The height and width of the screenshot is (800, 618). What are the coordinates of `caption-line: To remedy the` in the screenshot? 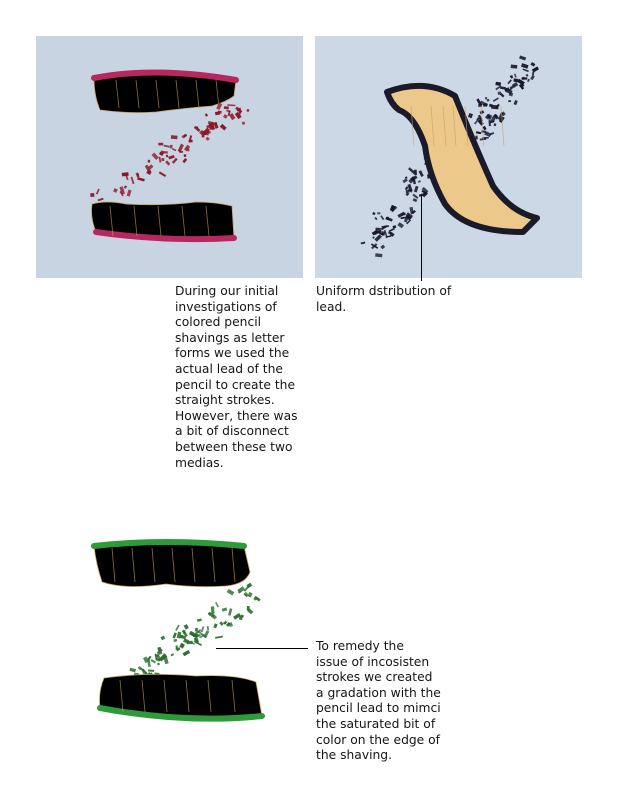 It's located at (360, 646).